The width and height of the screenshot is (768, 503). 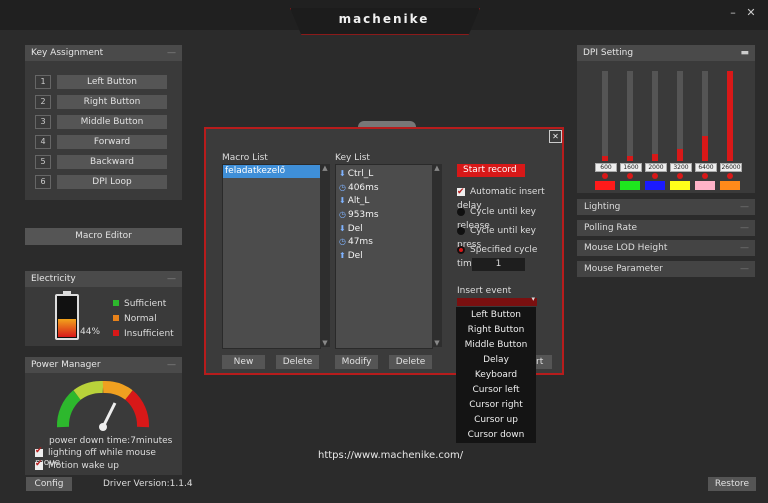 I want to click on cycle-release-radio, so click(x=461, y=211).